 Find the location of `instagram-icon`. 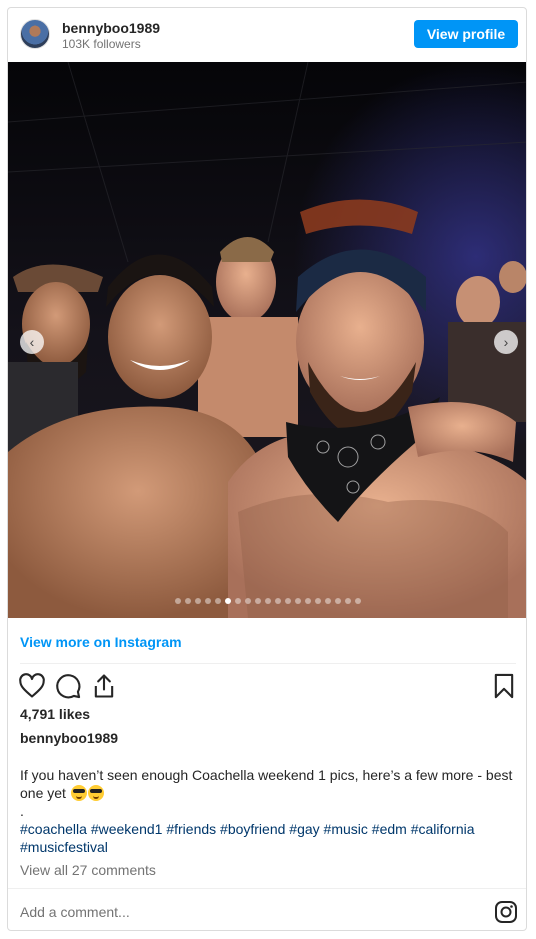

instagram-icon is located at coordinates (506, 912).